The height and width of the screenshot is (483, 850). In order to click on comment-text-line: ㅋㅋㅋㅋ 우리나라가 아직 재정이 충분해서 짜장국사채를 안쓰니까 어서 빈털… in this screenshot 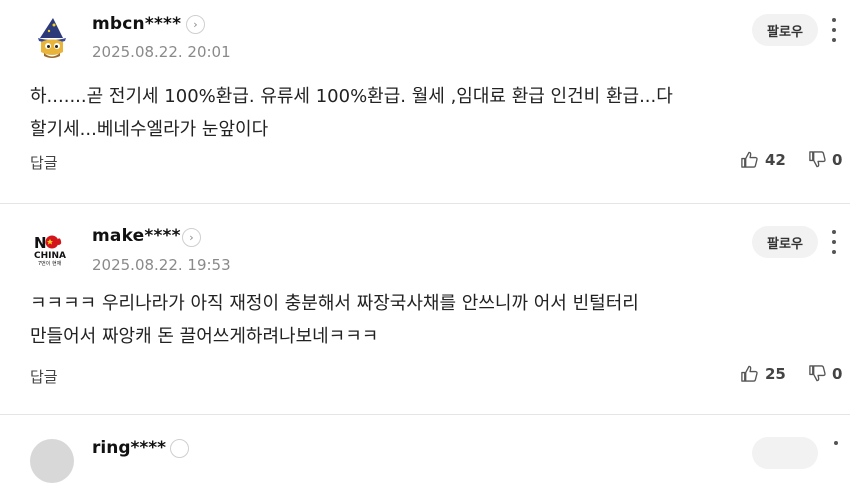, I will do `click(334, 303)`.